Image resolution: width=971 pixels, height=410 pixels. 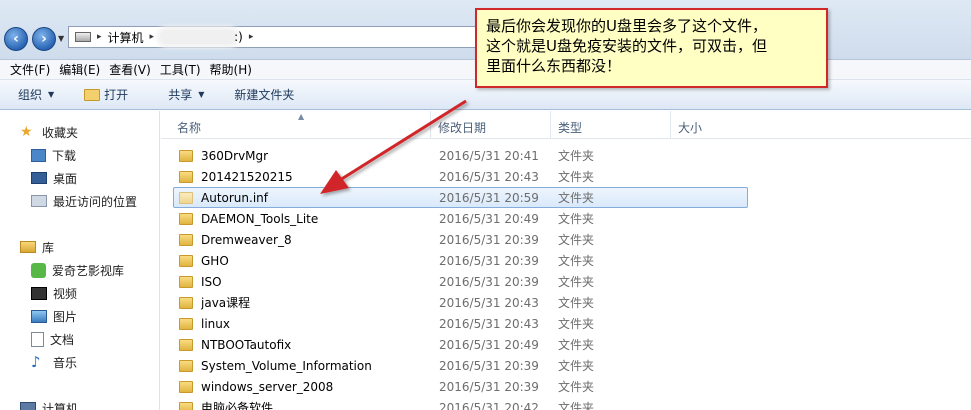 I want to click on chevron-down-icon: ▼, so click(x=201, y=94).